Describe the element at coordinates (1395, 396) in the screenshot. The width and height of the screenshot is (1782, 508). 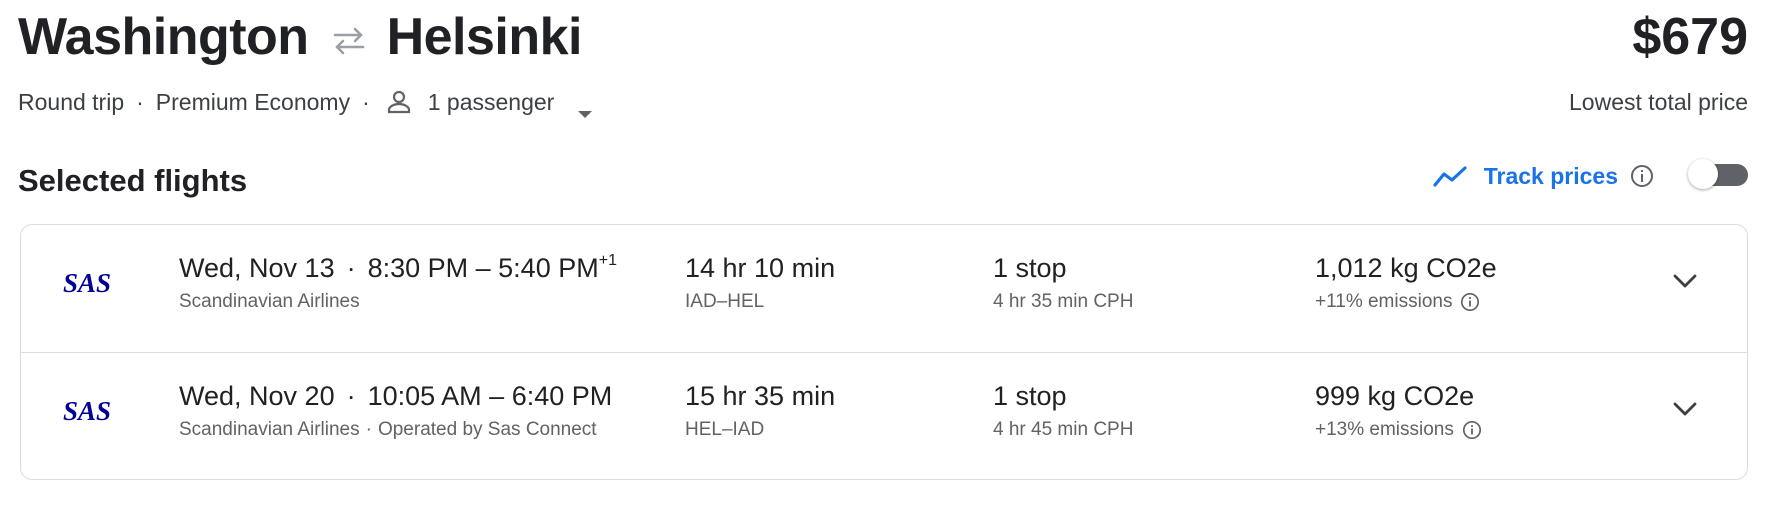
I see `co2-amount: 999 kg CO2e` at that location.